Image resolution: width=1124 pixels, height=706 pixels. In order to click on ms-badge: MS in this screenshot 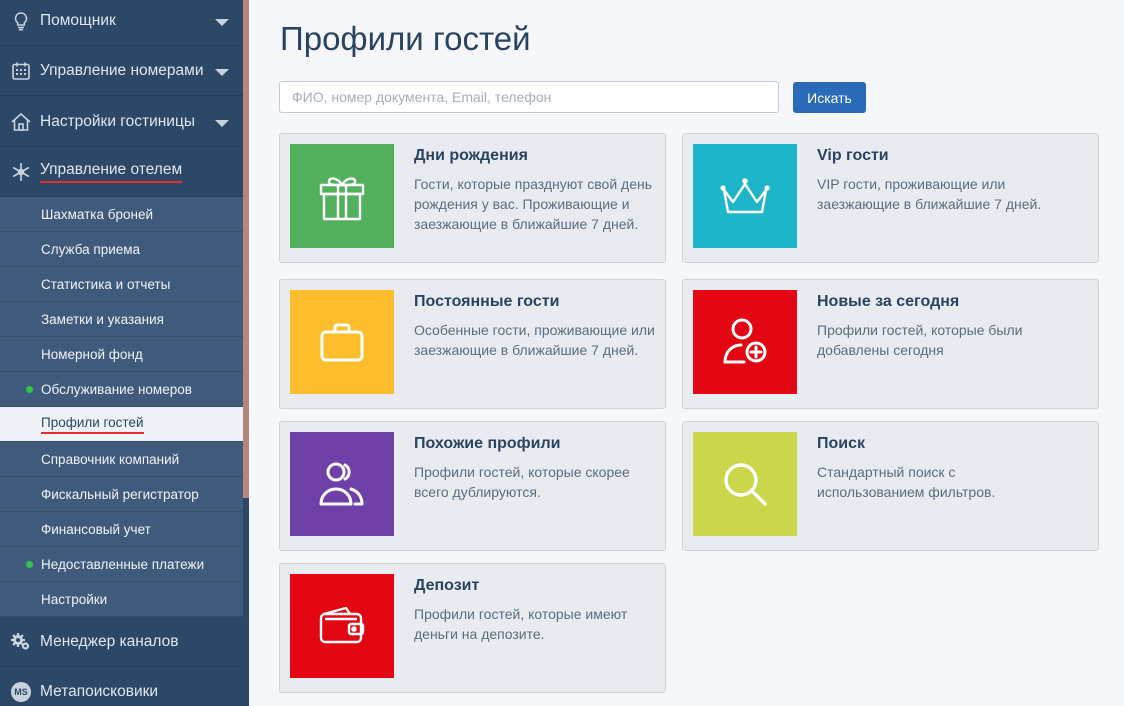, I will do `click(21, 691)`.